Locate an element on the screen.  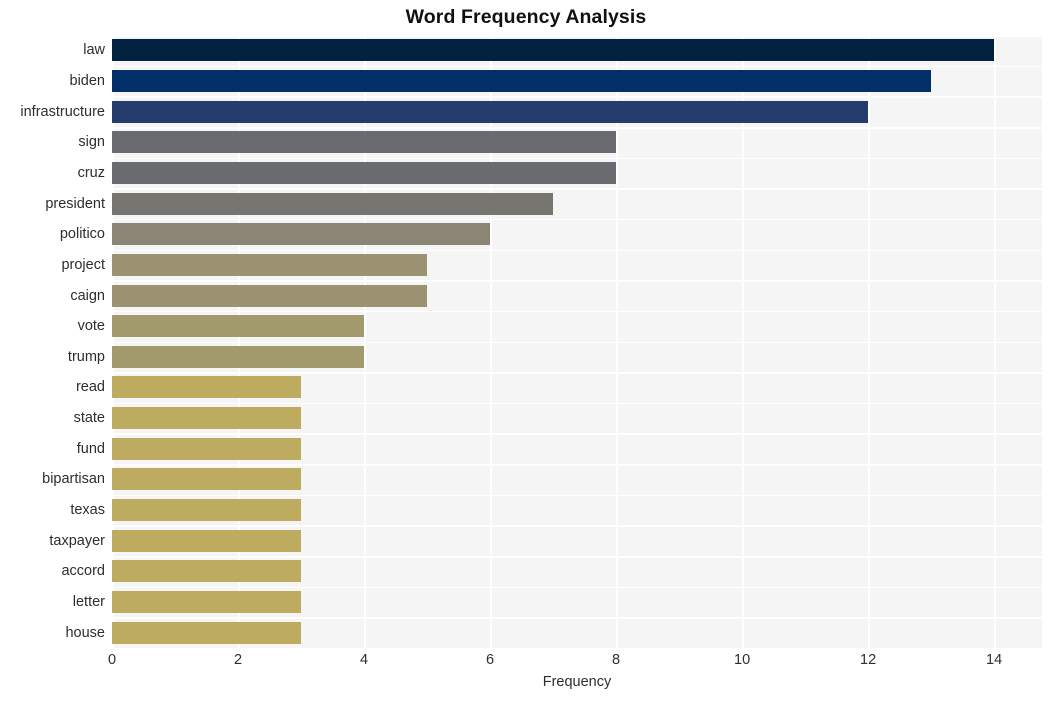
y-axis-label-project: project is located at coordinates (83, 264).